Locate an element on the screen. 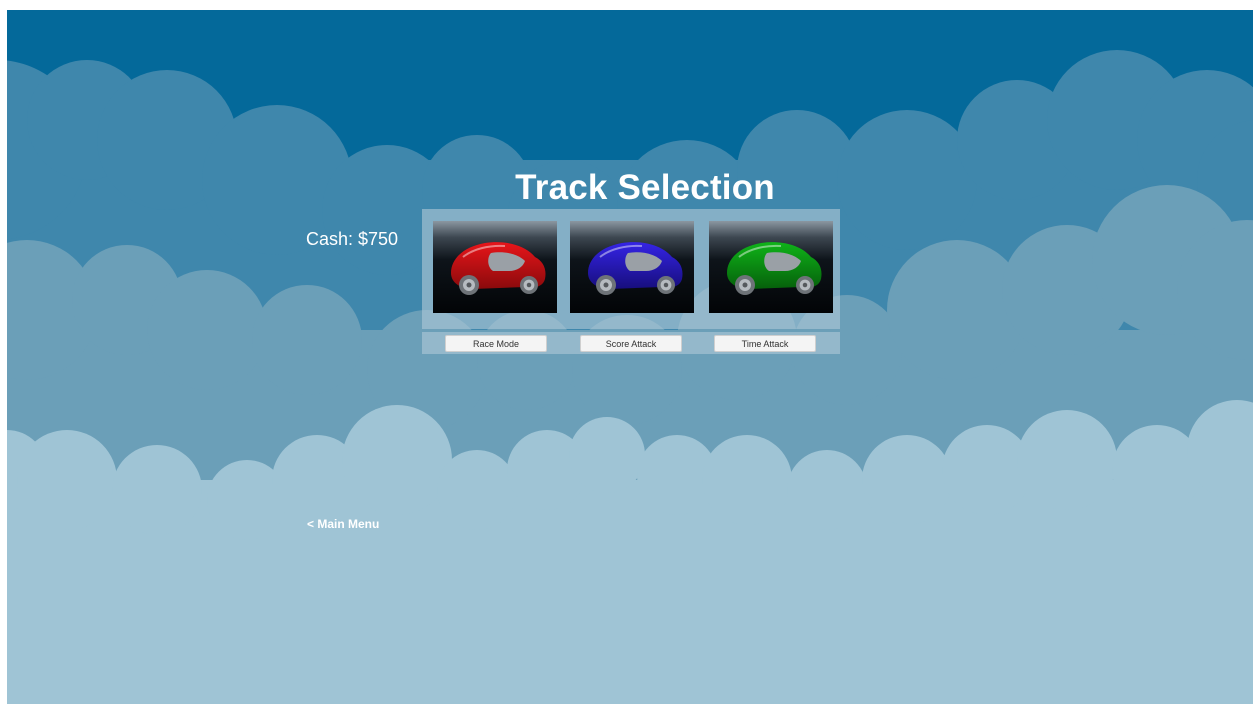 The height and width of the screenshot is (704, 1253). blue-car-icon is located at coordinates (635, 268).